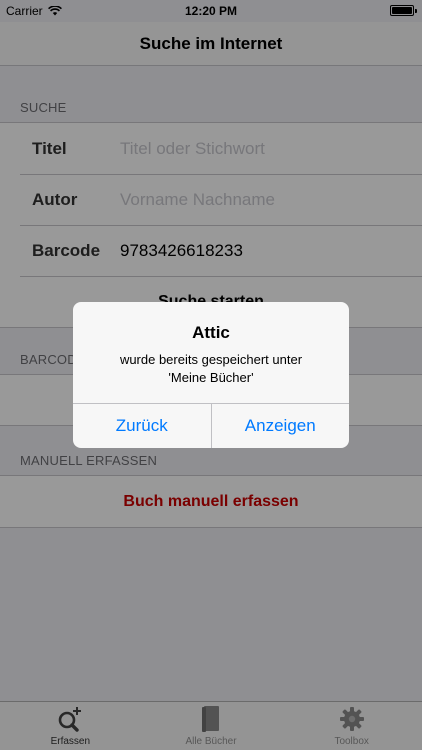  What do you see at coordinates (211, 377) in the screenshot?
I see `alert-message-line2: 'Meine Bücher'` at bounding box center [211, 377].